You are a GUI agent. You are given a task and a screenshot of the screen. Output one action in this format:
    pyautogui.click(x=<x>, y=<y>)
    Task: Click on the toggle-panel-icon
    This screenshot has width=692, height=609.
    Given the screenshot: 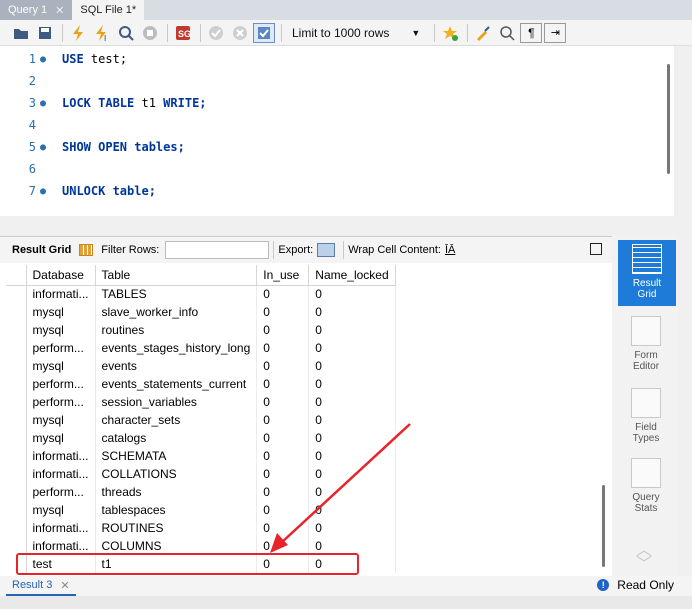 What is the action you would take?
    pyautogui.click(x=596, y=249)
    